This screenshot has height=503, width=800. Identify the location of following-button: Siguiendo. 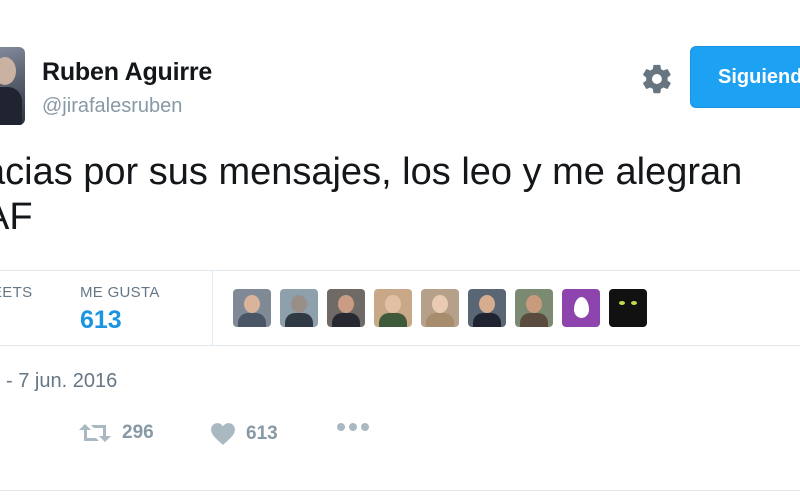
(745, 77).